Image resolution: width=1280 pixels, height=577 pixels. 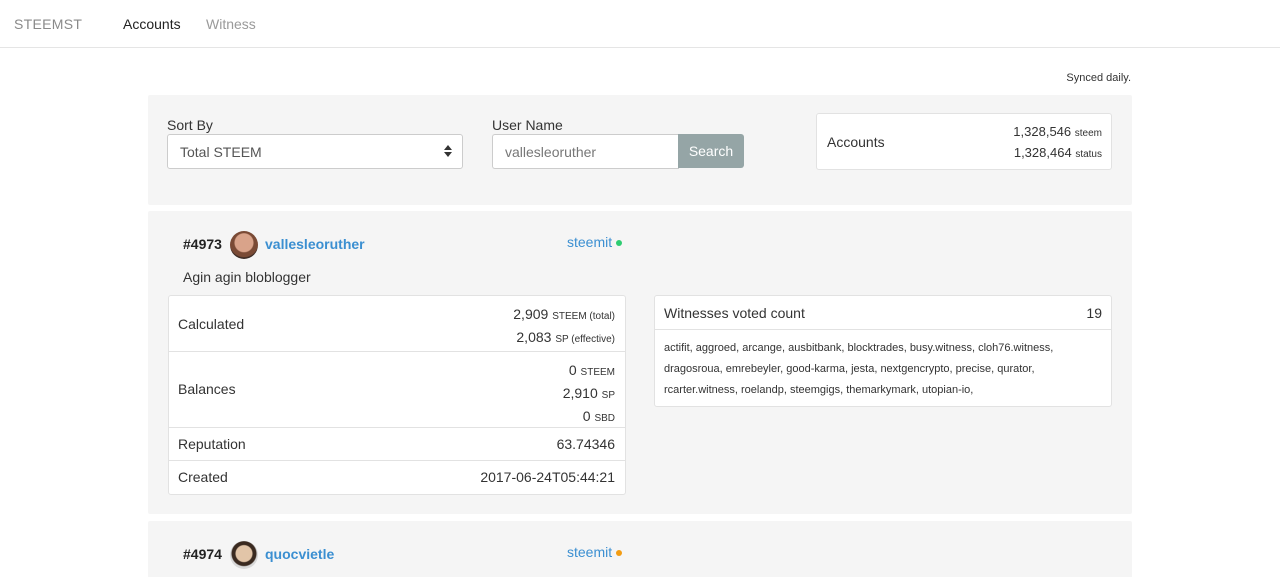 What do you see at coordinates (586, 416) in the screenshot?
I see `balance-sbd-value: 0` at bounding box center [586, 416].